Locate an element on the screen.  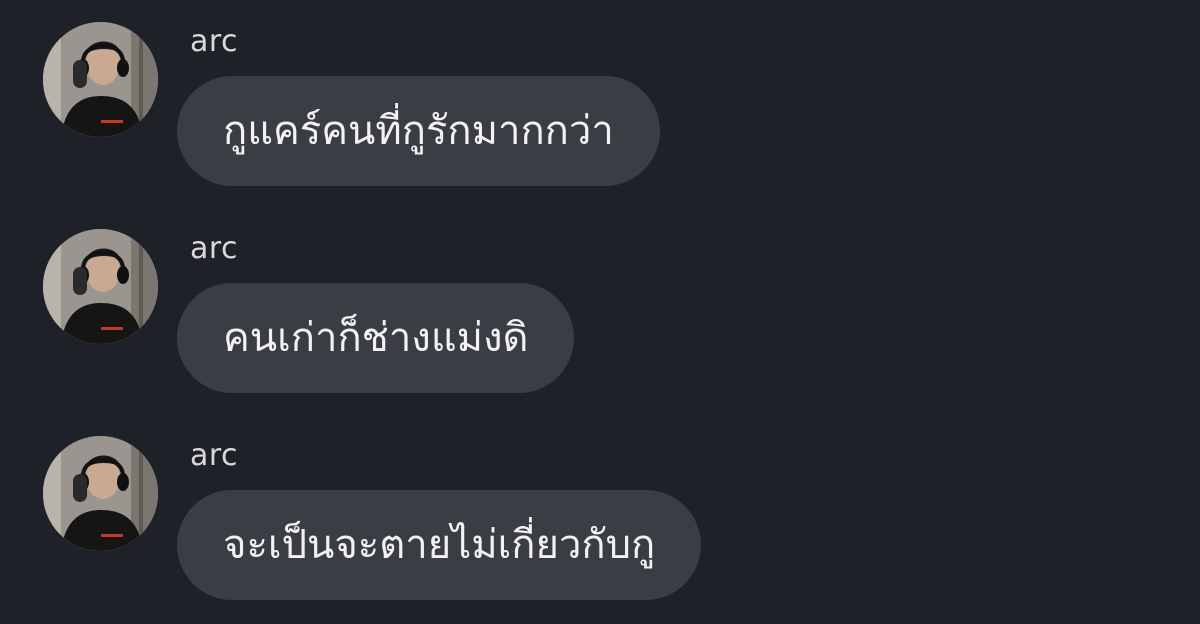
message-bubble: จะเป็นจะตายไม่เกี่ยวกับกู is located at coordinates (439, 545).